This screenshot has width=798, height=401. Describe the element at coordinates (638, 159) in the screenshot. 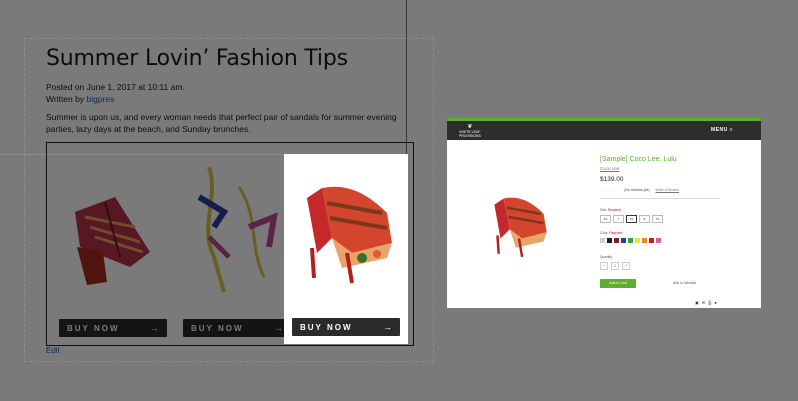

I see `product-name: [Sample] Coco Lee, Lulu` at that location.